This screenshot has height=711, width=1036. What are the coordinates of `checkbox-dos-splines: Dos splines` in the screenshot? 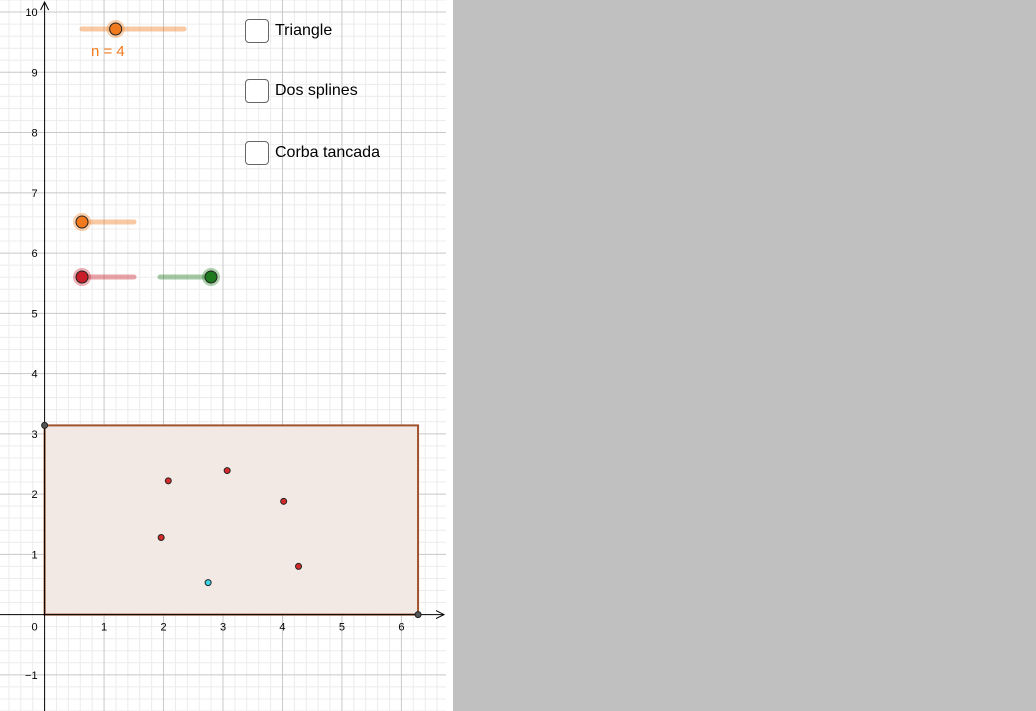 It's located at (301, 91).